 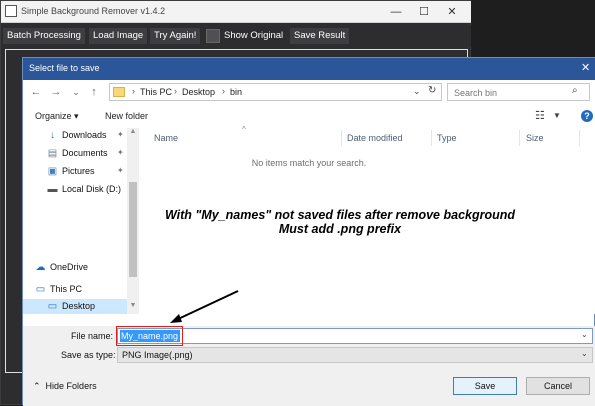 What do you see at coordinates (52, 171) in the screenshot?
I see `pictures-icon: ▣` at bounding box center [52, 171].